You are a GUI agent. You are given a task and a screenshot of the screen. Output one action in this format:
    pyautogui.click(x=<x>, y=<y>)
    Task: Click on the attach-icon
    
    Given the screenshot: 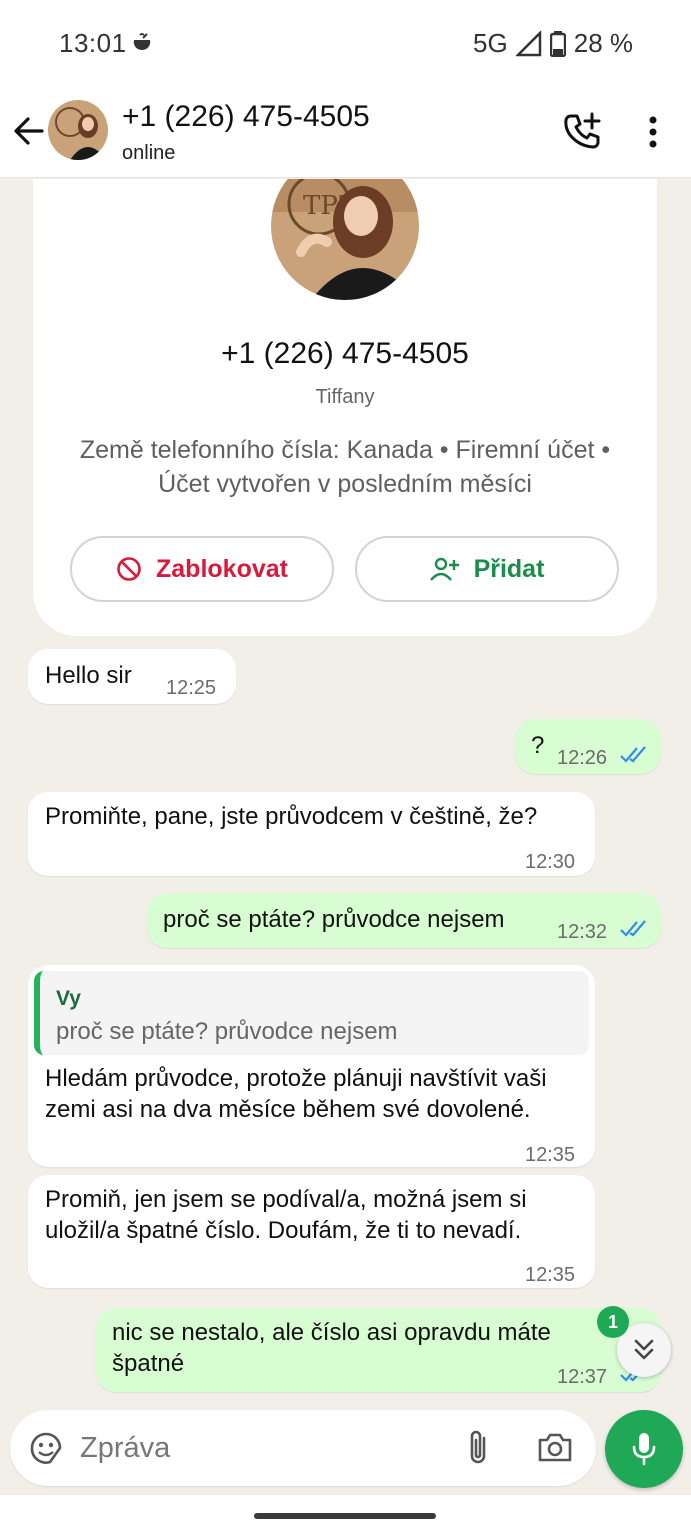 What is the action you would take?
    pyautogui.click(x=478, y=1448)
    